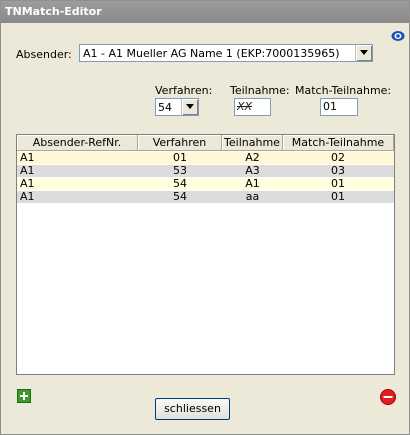 The image size is (410, 435). I want to click on table-row: A1 54 aa 01, so click(205, 197).